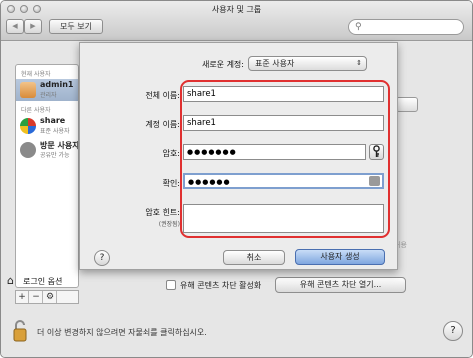 This screenshot has width=473, height=358. I want to click on user-name: share, so click(53, 120).